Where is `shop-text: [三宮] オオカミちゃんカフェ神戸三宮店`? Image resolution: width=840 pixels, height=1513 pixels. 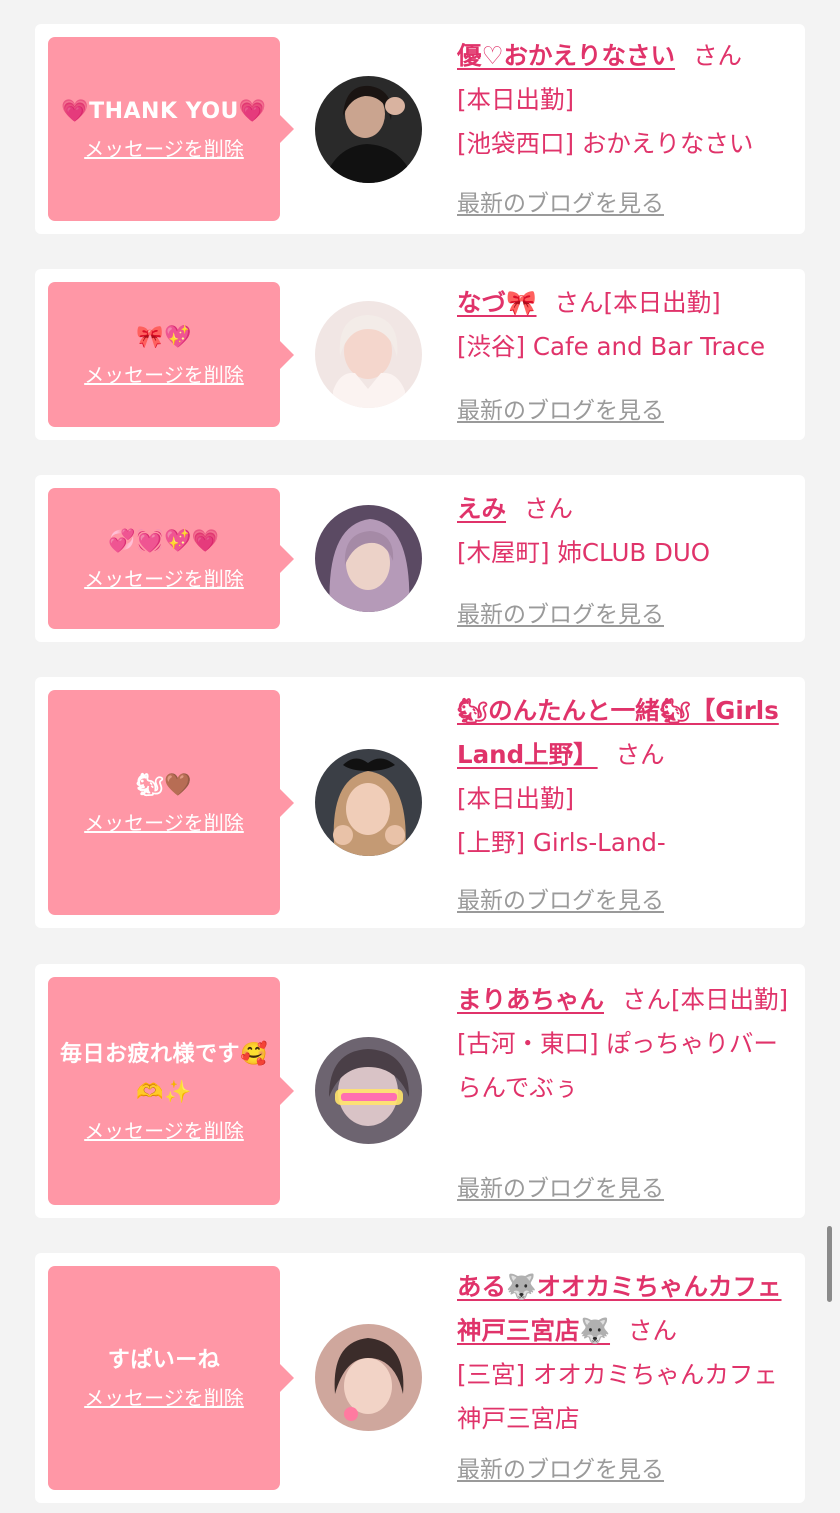
shop-text: [三宮] オオカミちゃんカフェ神戸三宮店 is located at coordinates (617, 1396).